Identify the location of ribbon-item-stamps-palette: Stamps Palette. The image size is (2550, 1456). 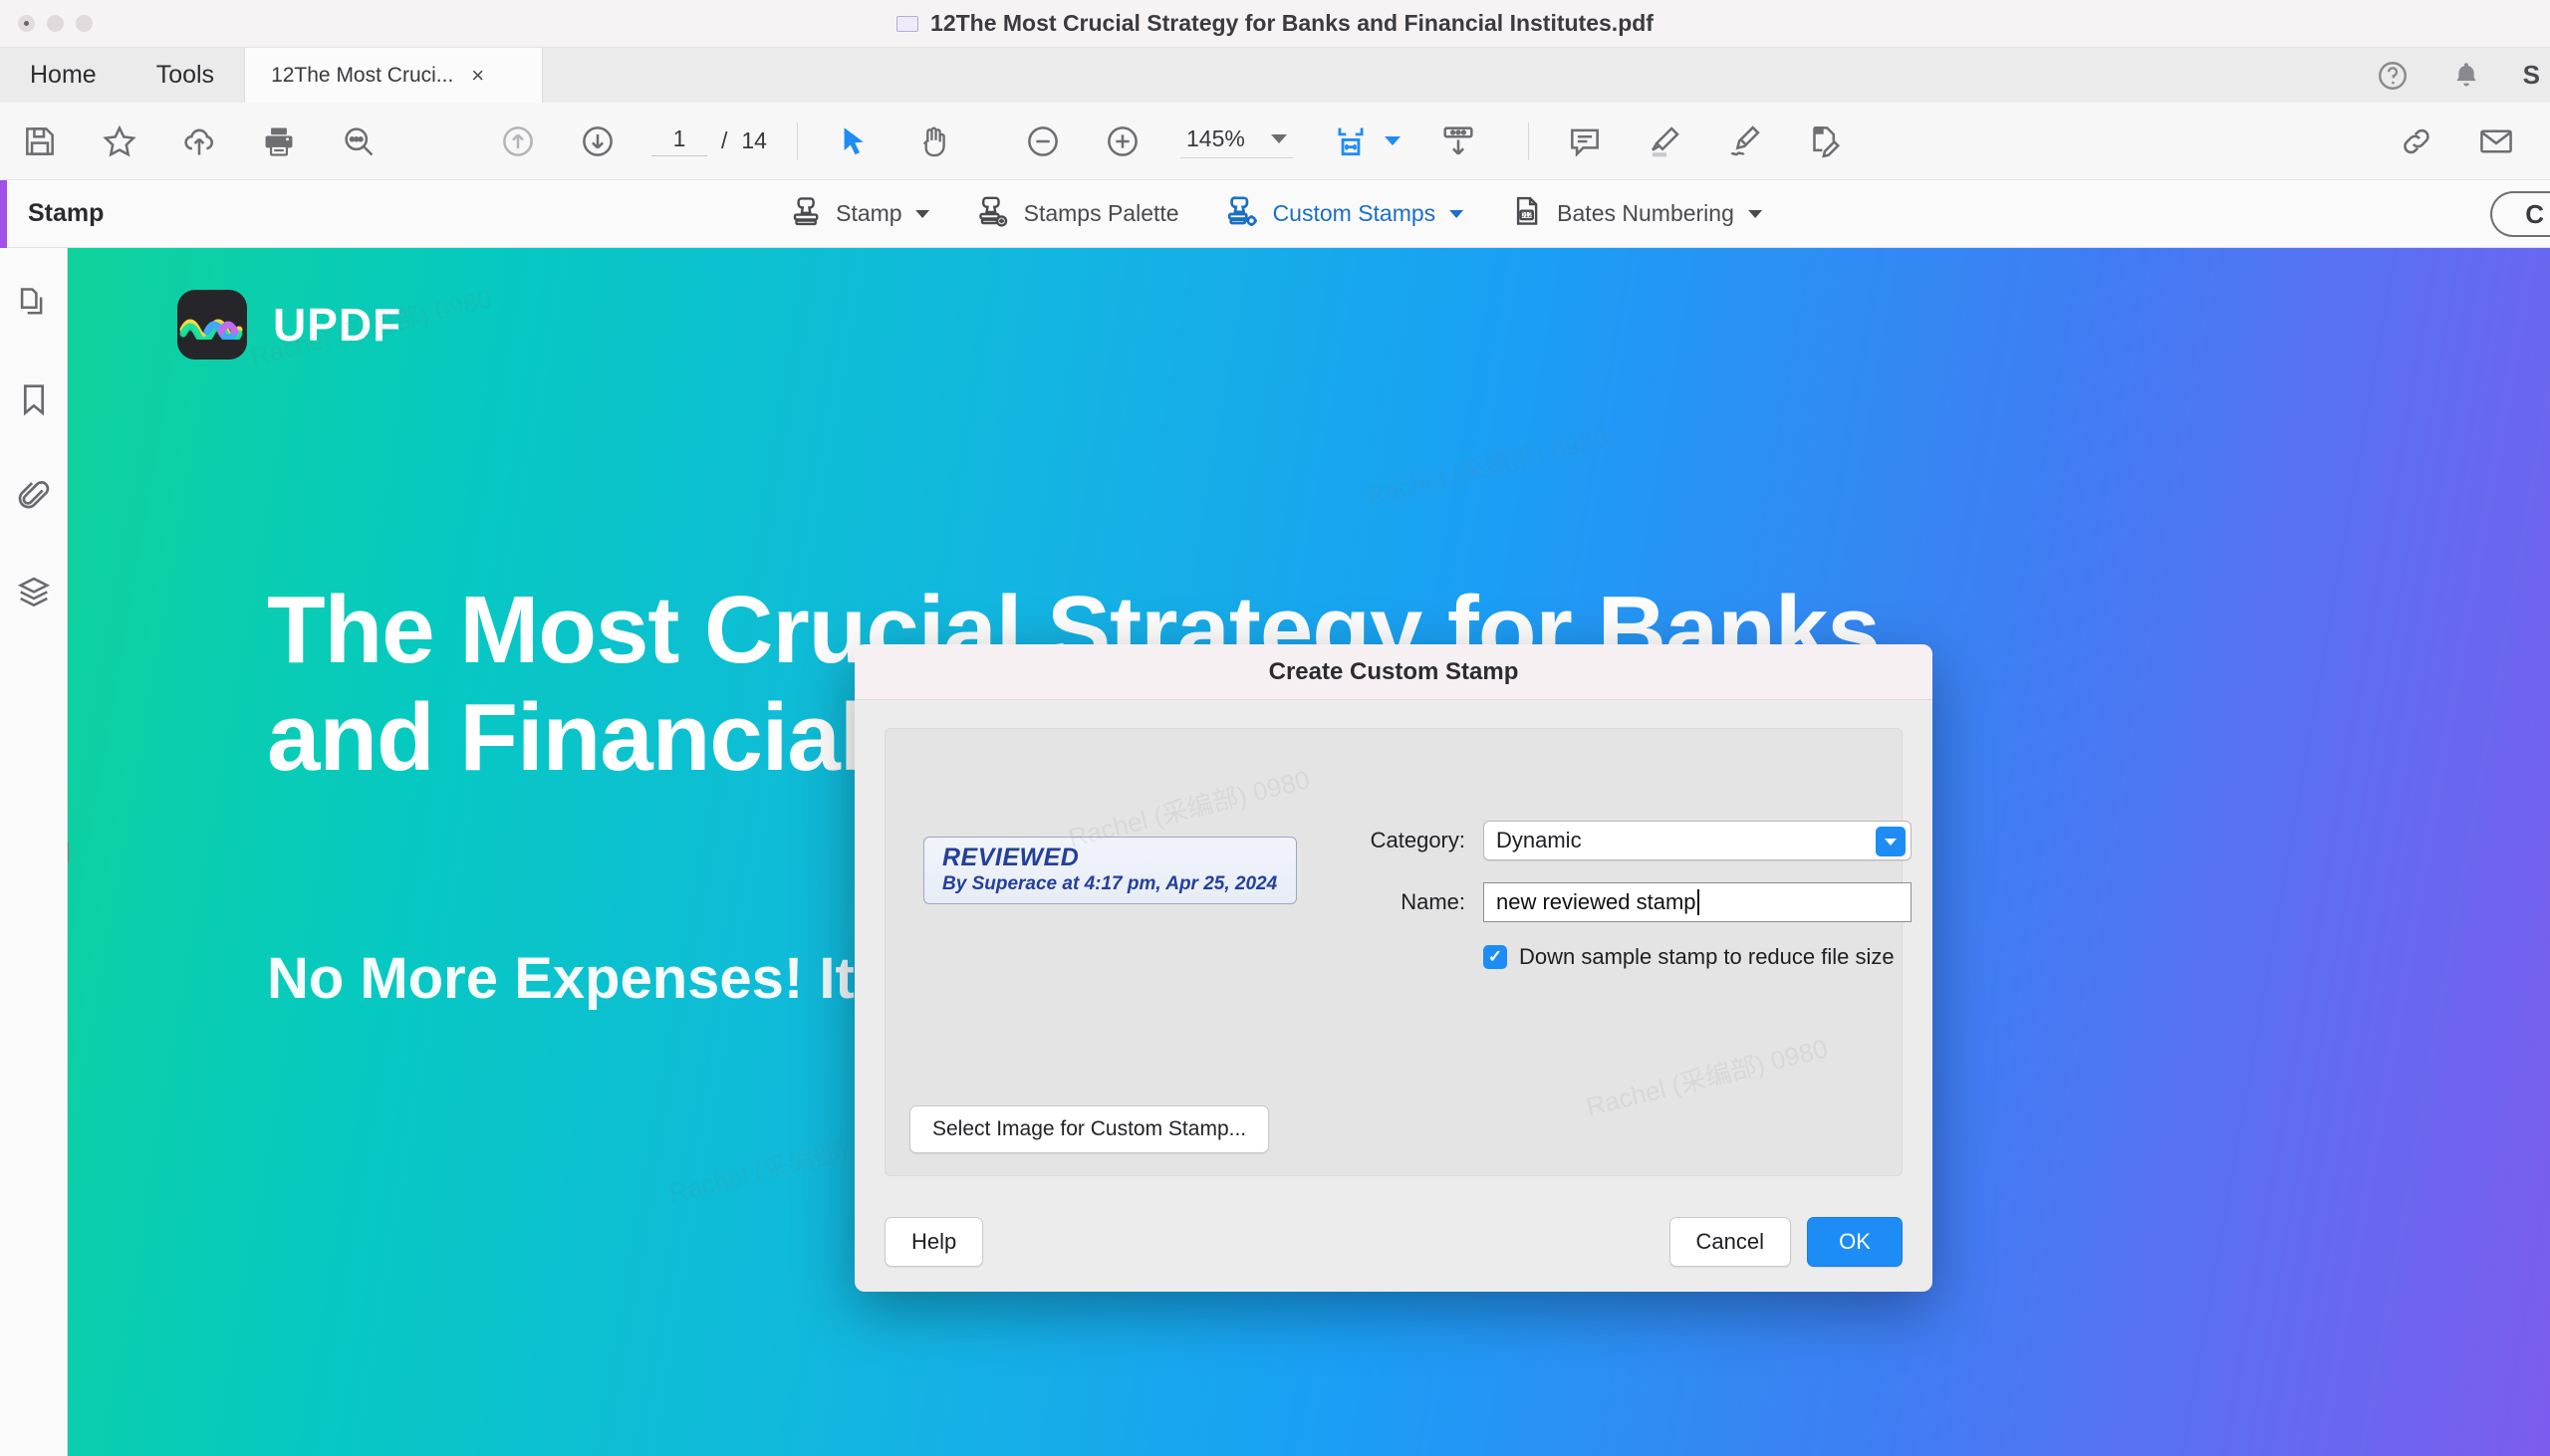
(1077, 214).